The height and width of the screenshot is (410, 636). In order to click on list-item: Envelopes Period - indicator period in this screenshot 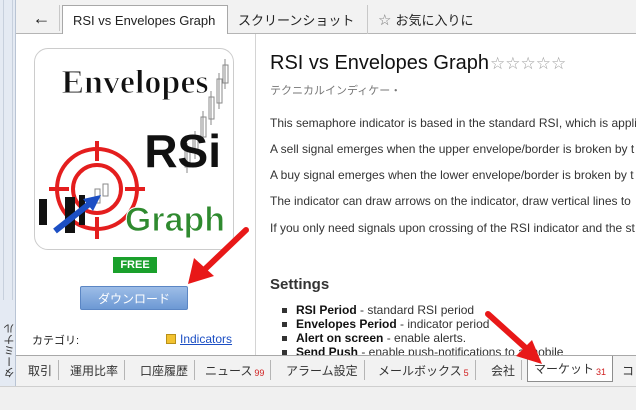, I will do `click(422, 324)`.